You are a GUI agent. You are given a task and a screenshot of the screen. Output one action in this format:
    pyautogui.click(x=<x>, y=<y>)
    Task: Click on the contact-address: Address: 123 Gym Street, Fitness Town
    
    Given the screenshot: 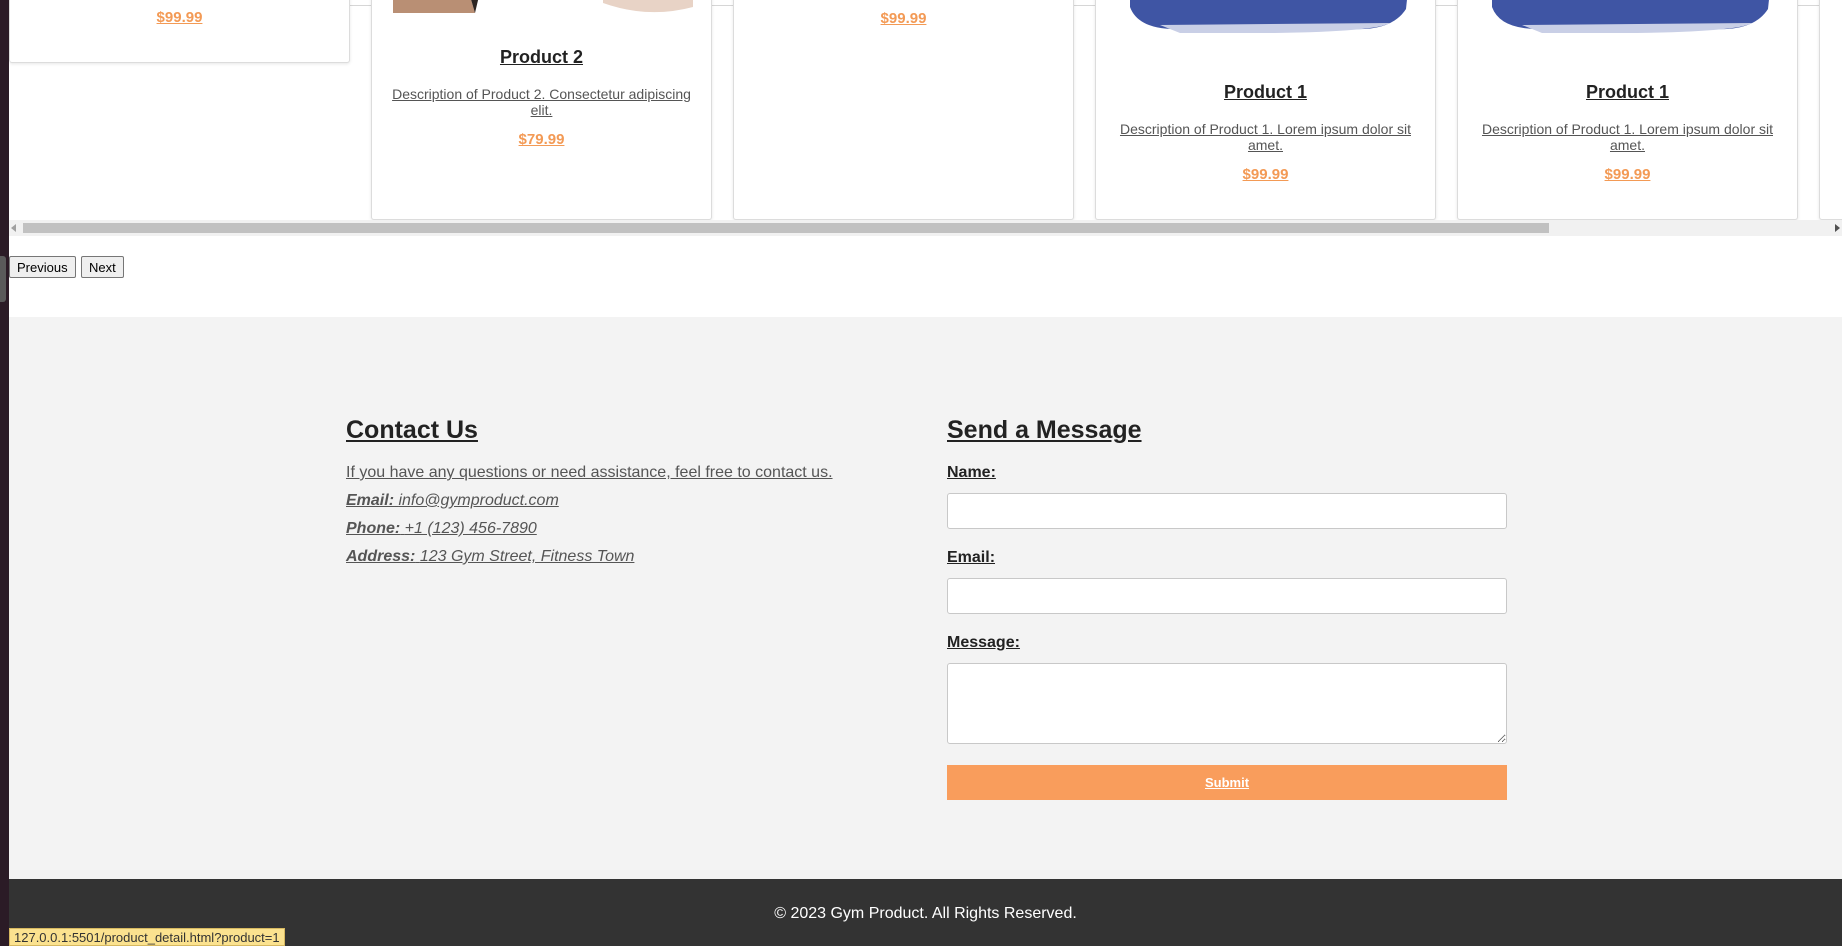 What is the action you would take?
    pyautogui.click(x=490, y=557)
    